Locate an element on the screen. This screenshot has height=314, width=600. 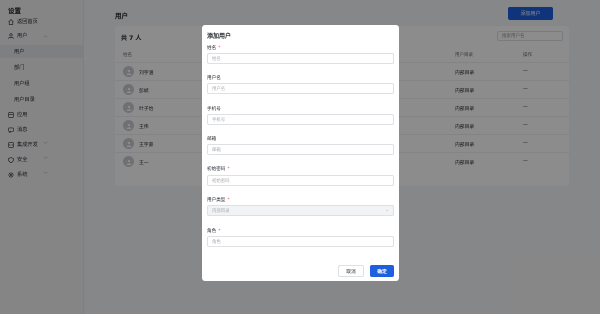
dialog-title: 添加用户 is located at coordinates (219, 36).